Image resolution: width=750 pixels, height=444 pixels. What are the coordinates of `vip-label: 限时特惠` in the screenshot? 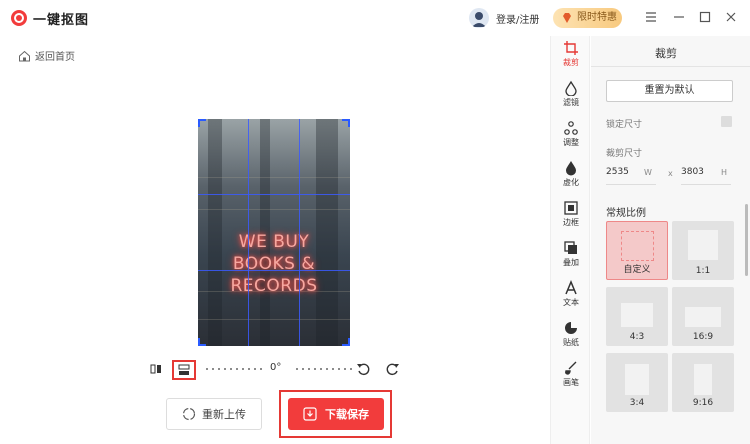 It's located at (597, 17).